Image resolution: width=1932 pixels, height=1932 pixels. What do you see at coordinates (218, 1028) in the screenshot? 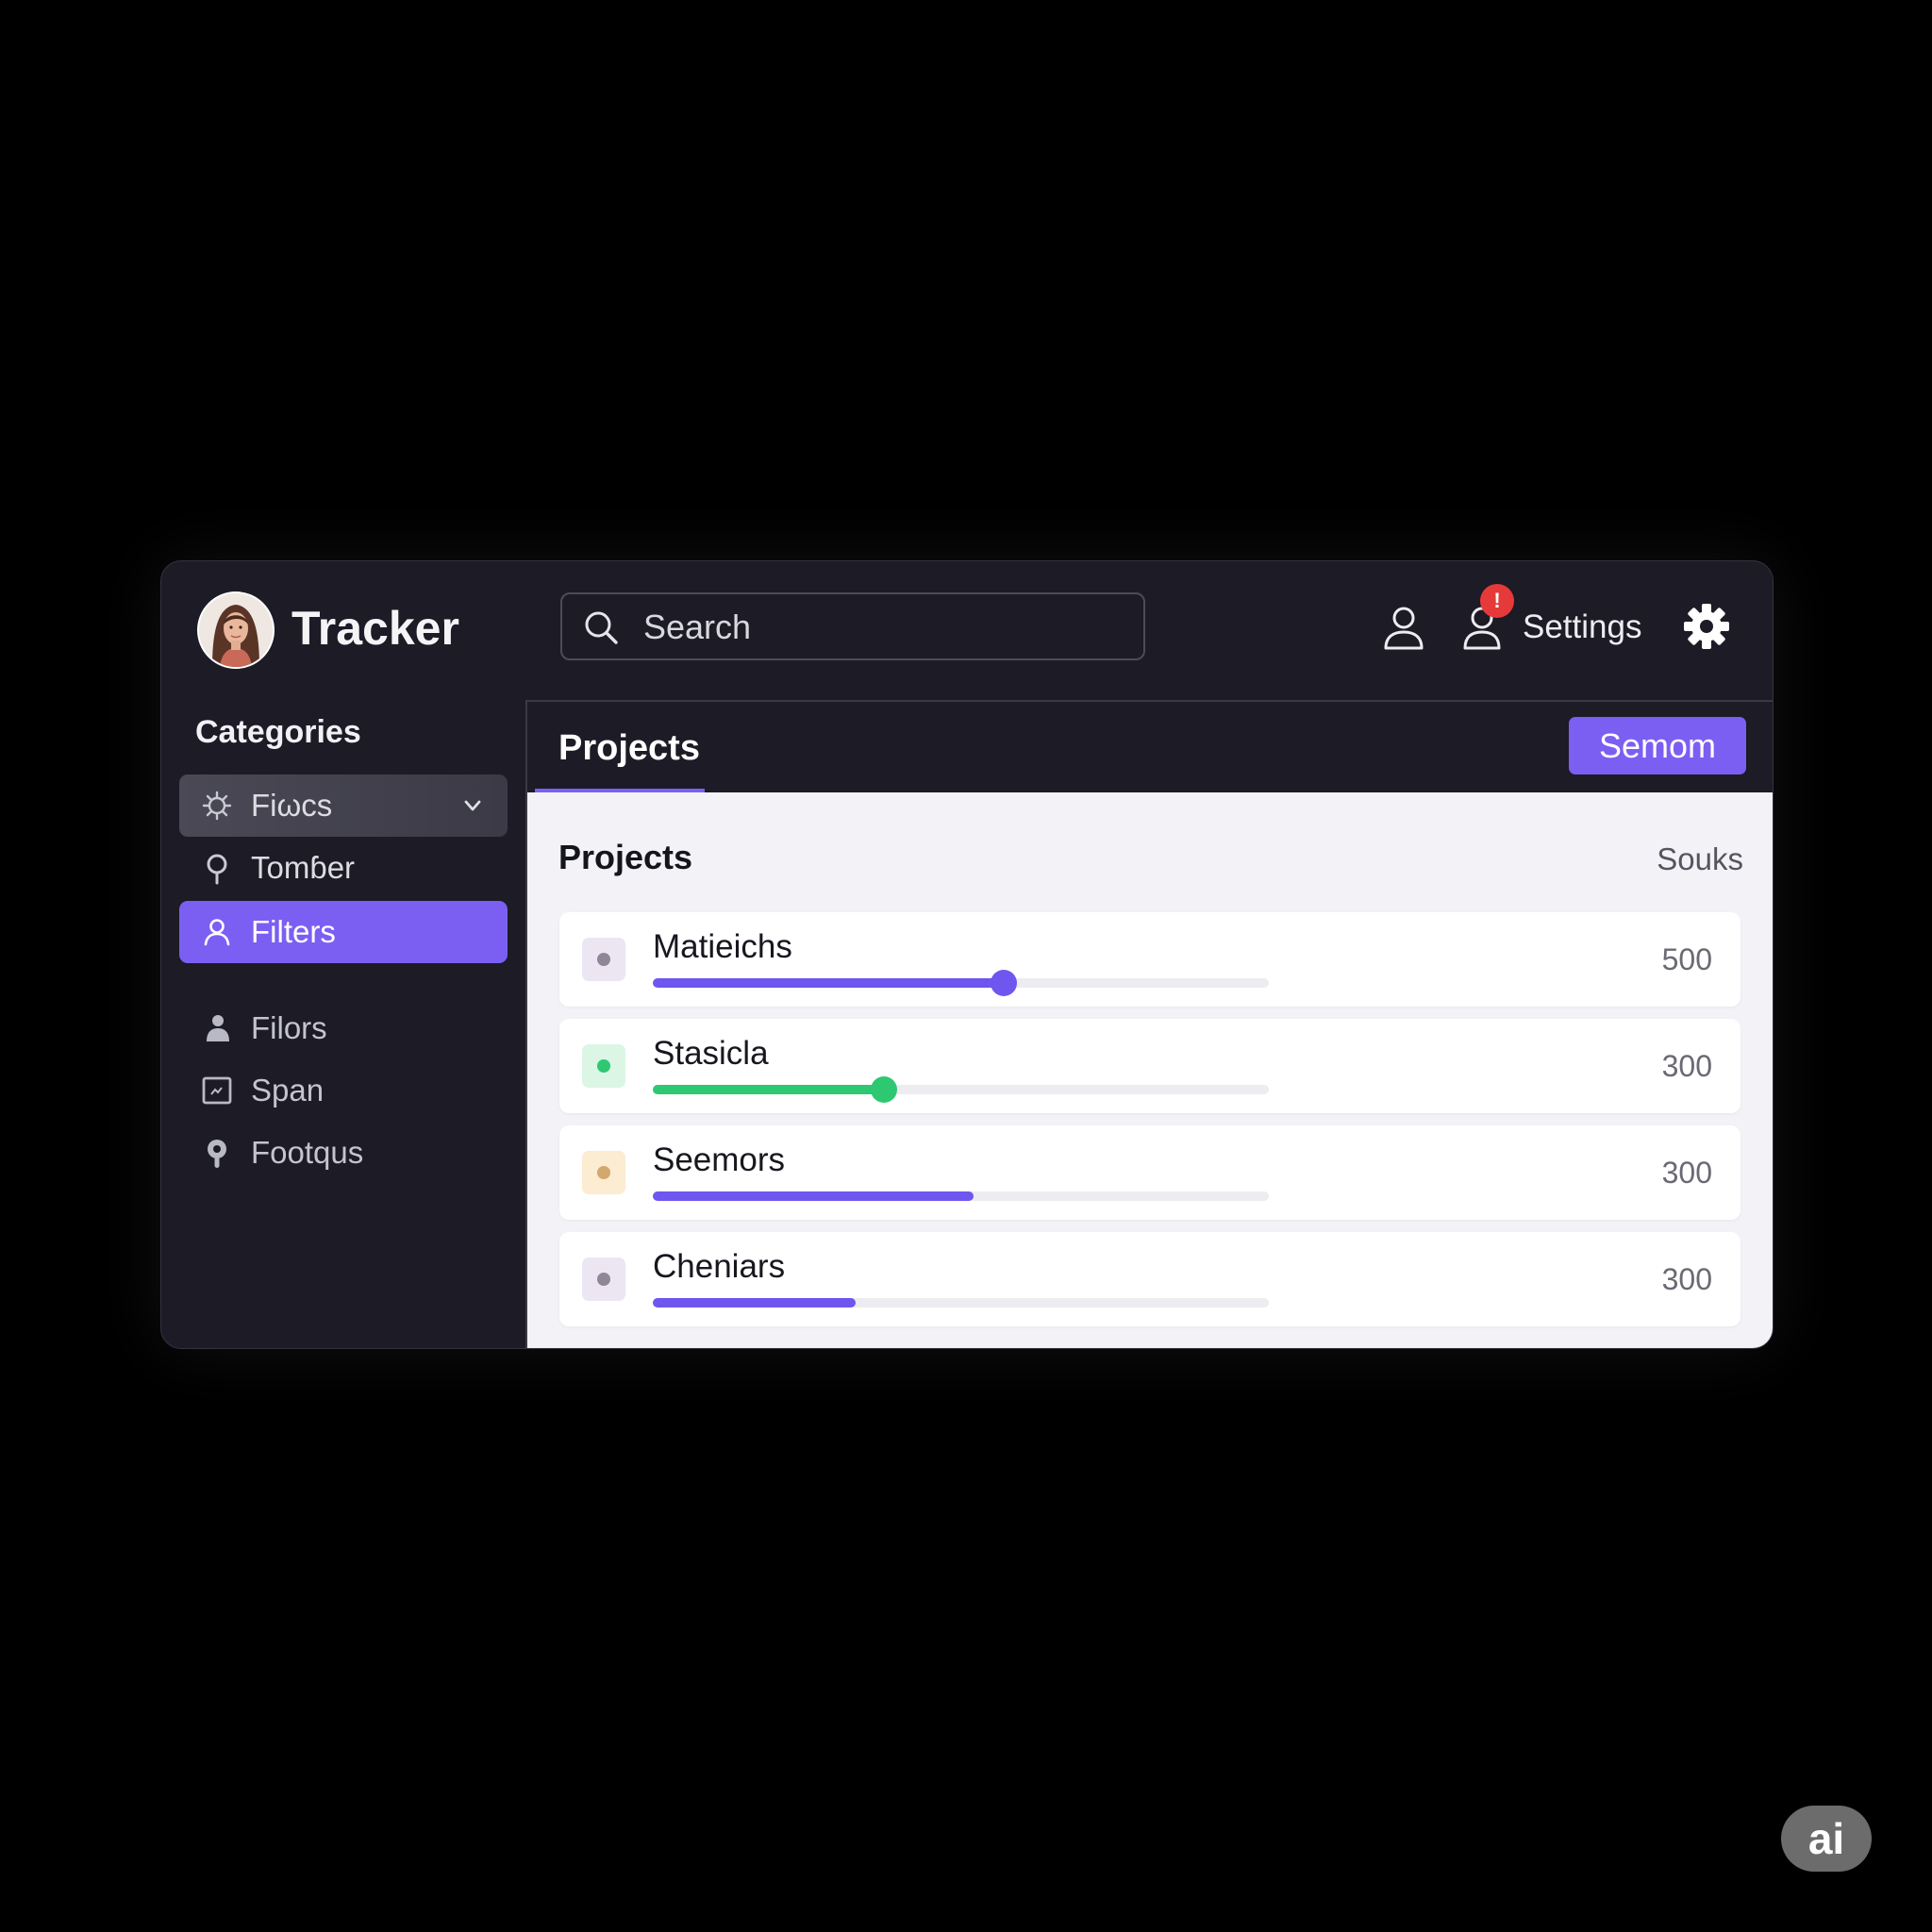
I see `users-icon` at bounding box center [218, 1028].